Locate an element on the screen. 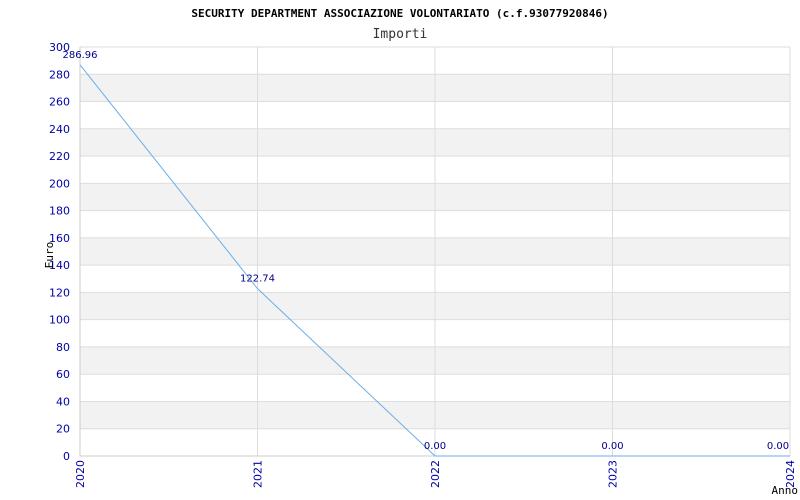 This screenshot has height=500, width=800. y-tick-label: 240 is located at coordinates (59, 129).